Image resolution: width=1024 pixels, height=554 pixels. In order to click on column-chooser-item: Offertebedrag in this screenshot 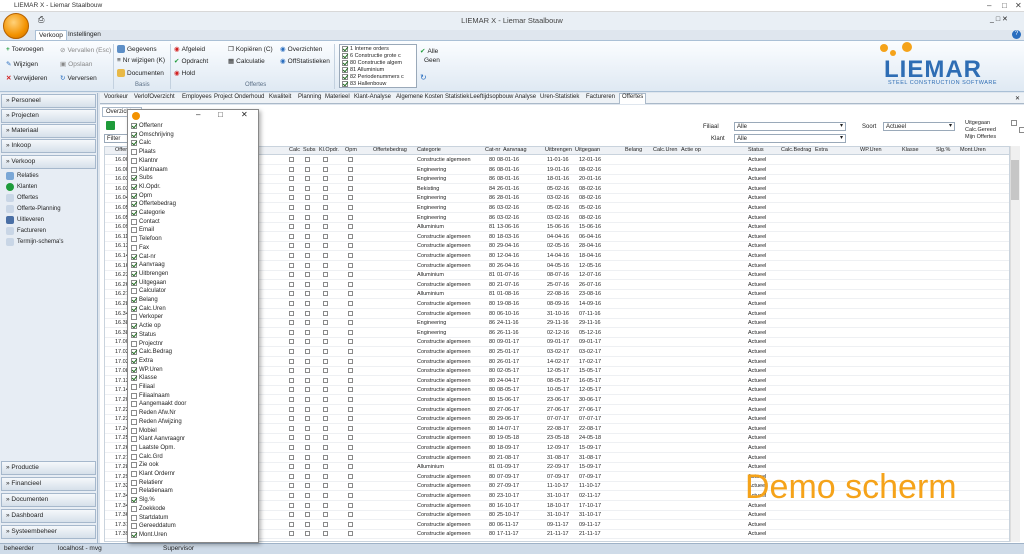, I will do `click(153, 204)`.